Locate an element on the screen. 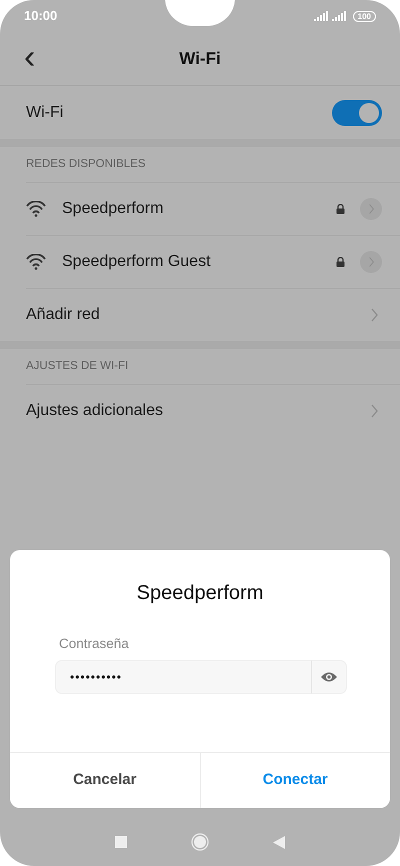  section-header: AJUSTES DE WI-FI is located at coordinates (77, 366).